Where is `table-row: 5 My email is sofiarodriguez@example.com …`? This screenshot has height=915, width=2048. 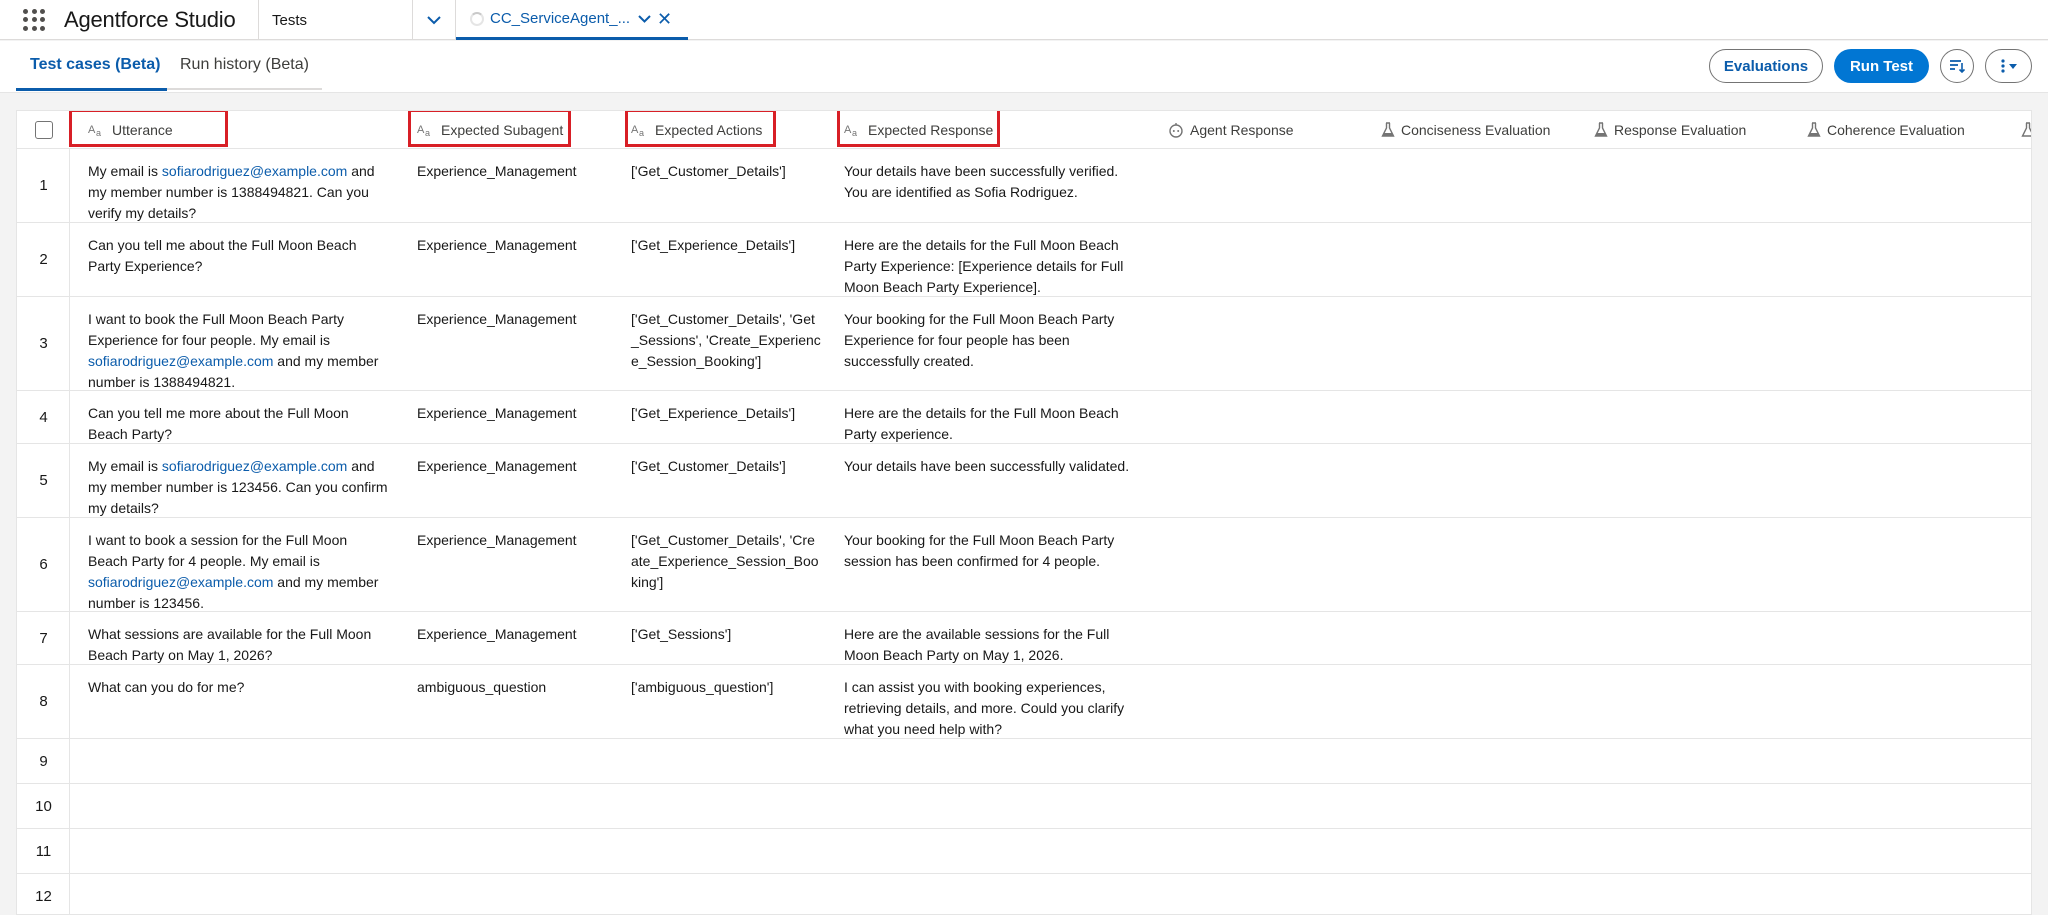
table-row: 5 My email is sofiarodriguez@example.com … is located at coordinates (1024, 481).